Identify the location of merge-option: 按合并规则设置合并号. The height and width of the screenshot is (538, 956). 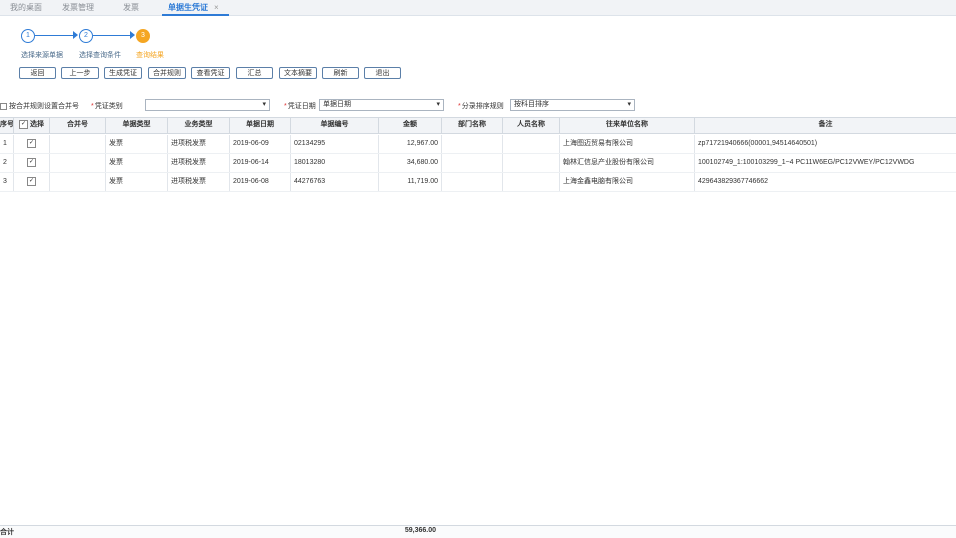
(39, 106).